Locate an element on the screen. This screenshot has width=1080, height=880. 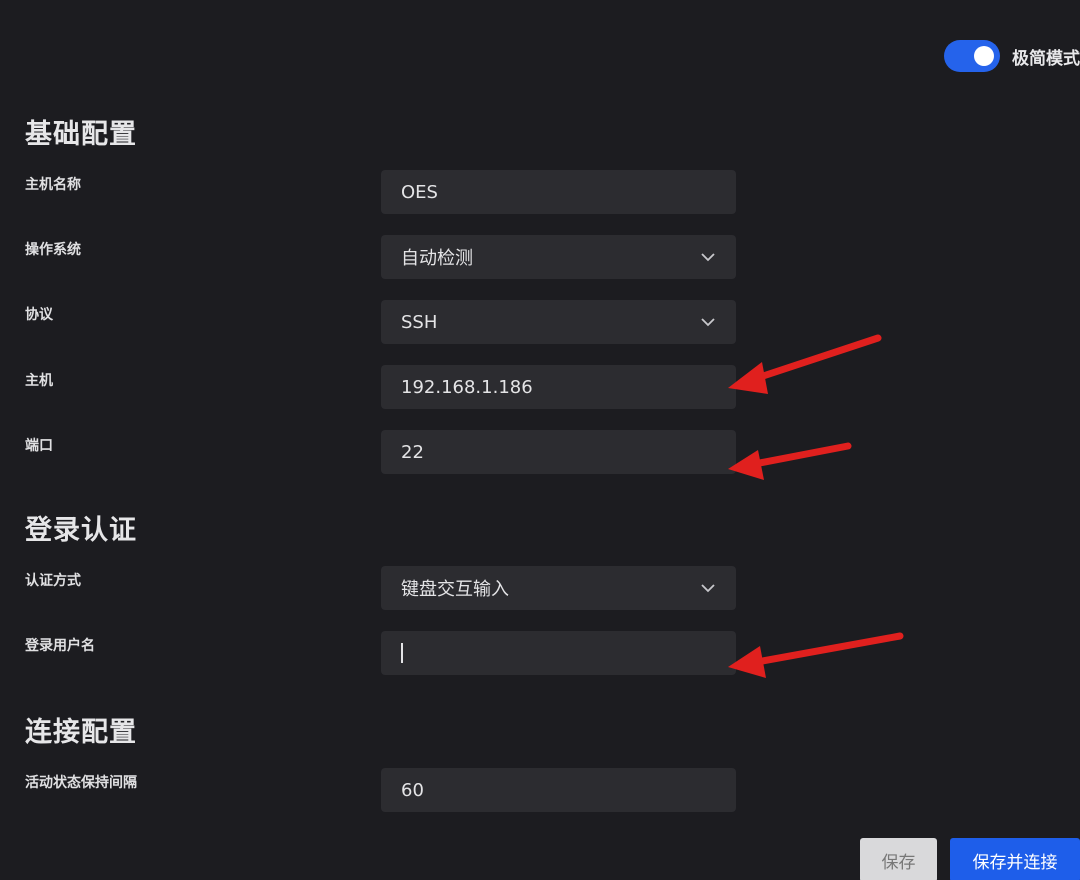
save-and-connect-button: 保存并连接 is located at coordinates (1015, 859).